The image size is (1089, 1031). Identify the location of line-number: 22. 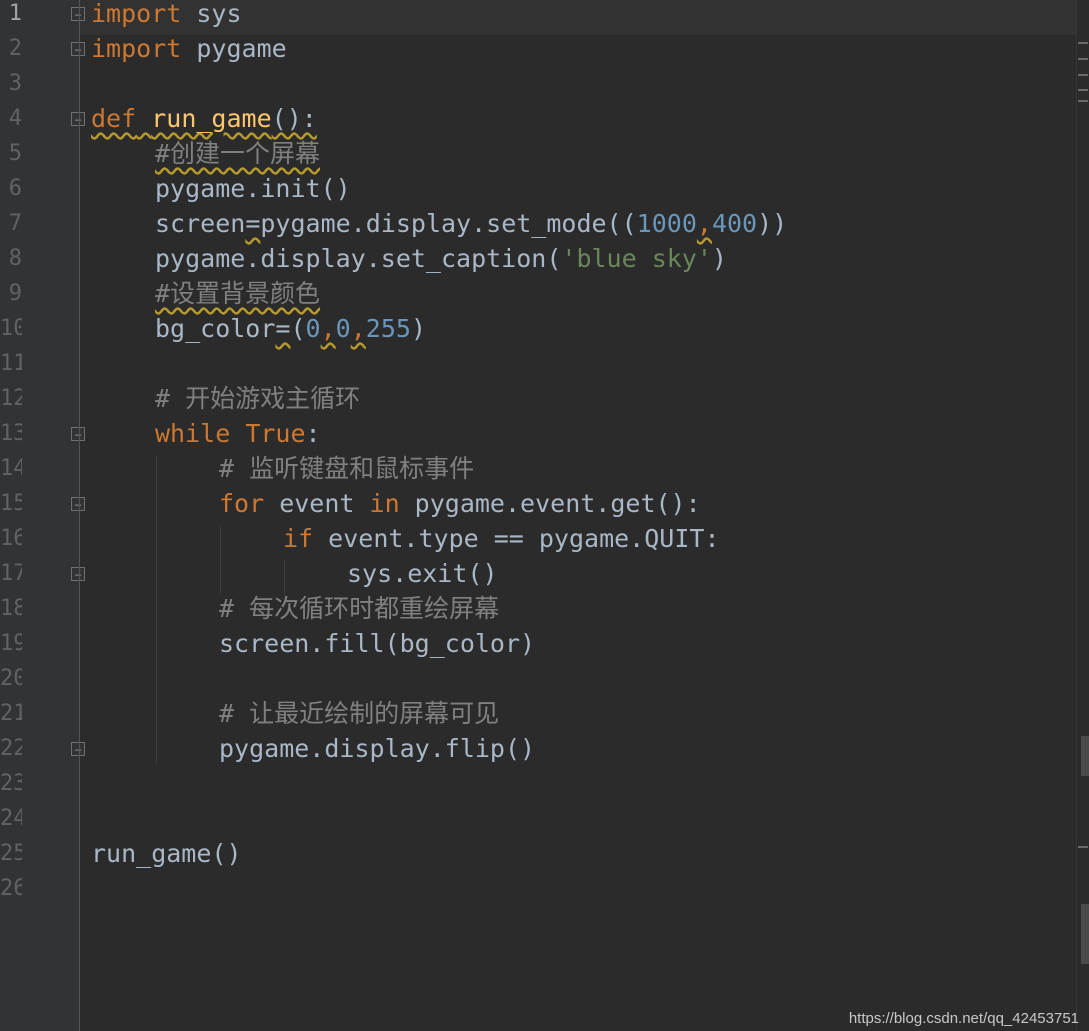
(11, 748).